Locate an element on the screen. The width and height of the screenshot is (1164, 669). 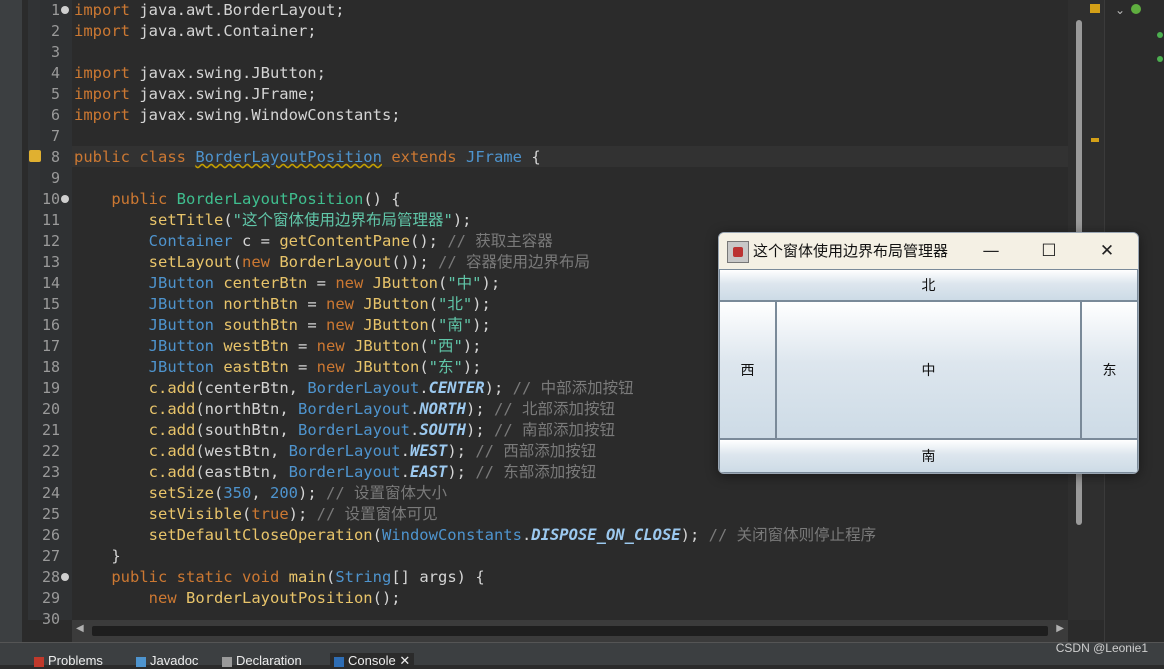
tab-declaration: Declaration is located at coordinates (262, 660).